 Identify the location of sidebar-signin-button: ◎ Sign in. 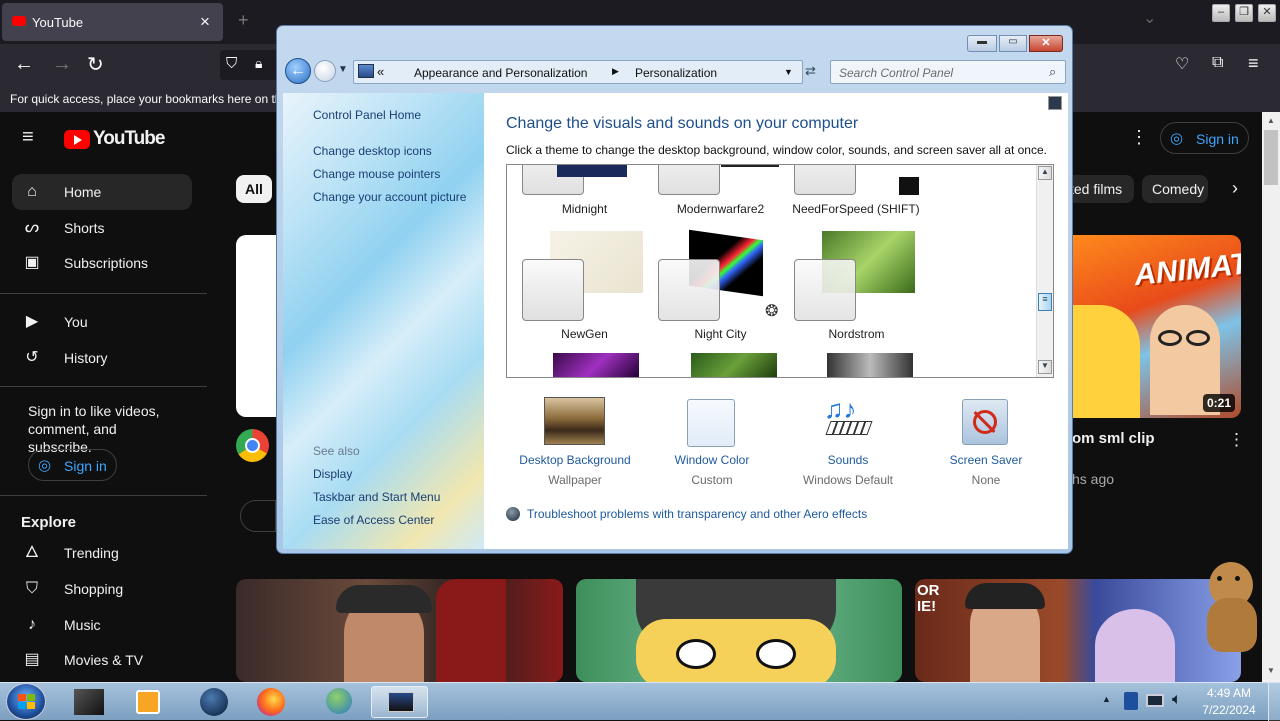
(72, 465).